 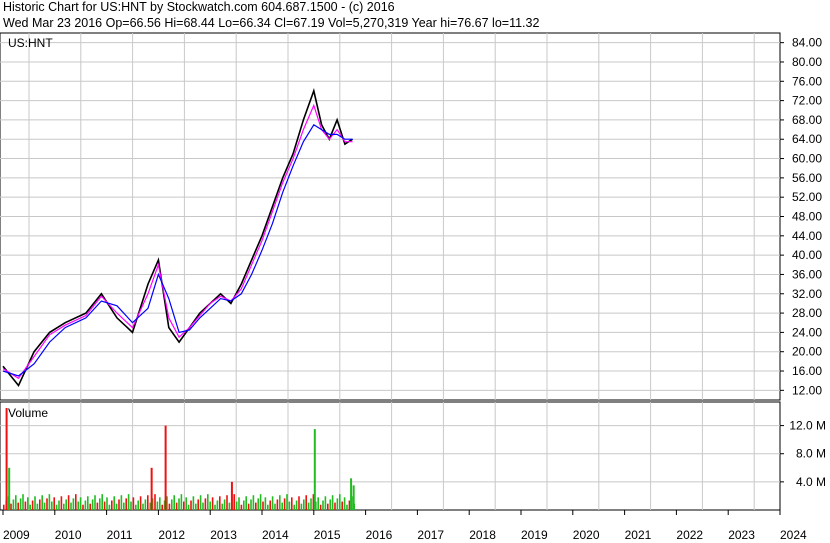 I want to click on y-tick-label: 36.00, so click(x=807, y=274).